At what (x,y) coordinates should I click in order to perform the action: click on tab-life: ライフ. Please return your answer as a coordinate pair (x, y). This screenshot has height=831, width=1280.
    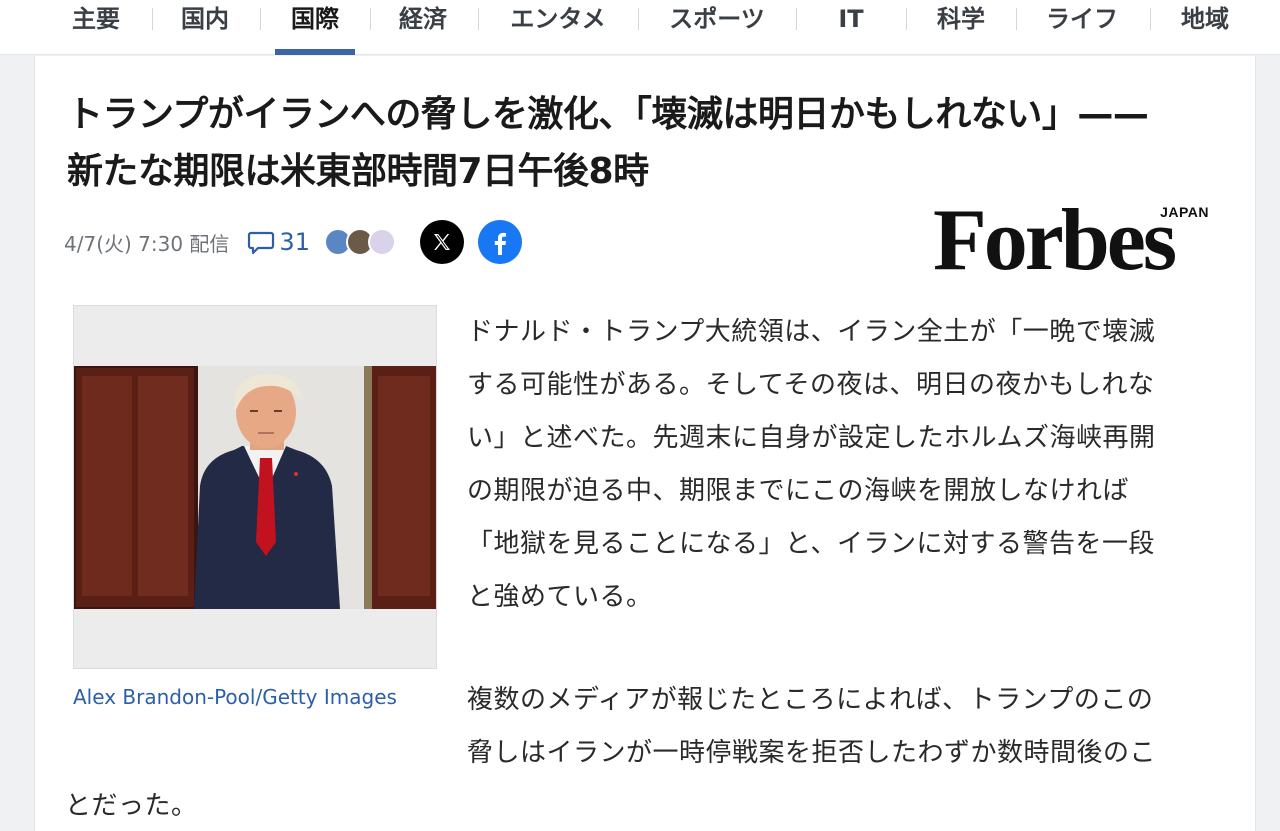
    Looking at the image, I should click on (1082, 27).